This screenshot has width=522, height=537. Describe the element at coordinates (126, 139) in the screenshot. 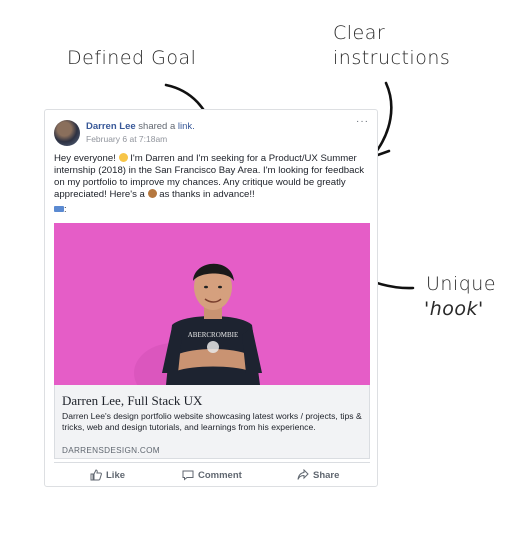

I see `post-timestamp: February 6 at 7:18am` at that location.